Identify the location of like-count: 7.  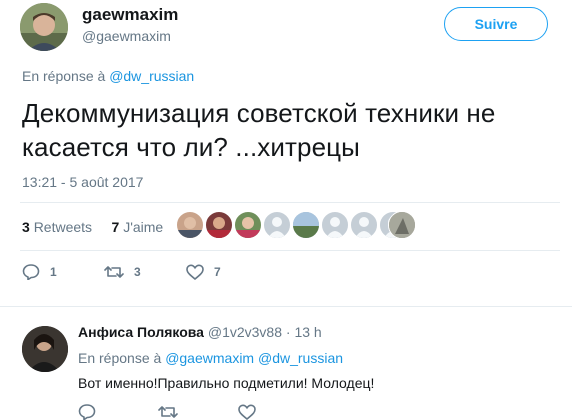
(217, 272).